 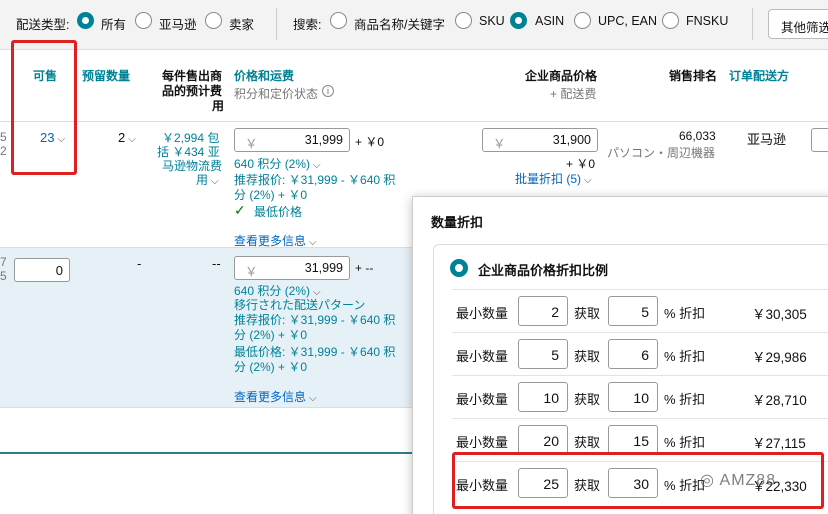 What do you see at coordinates (207, 179) in the screenshot?
I see `fee-text: 用 ⌵` at bounding box center [207, 179].